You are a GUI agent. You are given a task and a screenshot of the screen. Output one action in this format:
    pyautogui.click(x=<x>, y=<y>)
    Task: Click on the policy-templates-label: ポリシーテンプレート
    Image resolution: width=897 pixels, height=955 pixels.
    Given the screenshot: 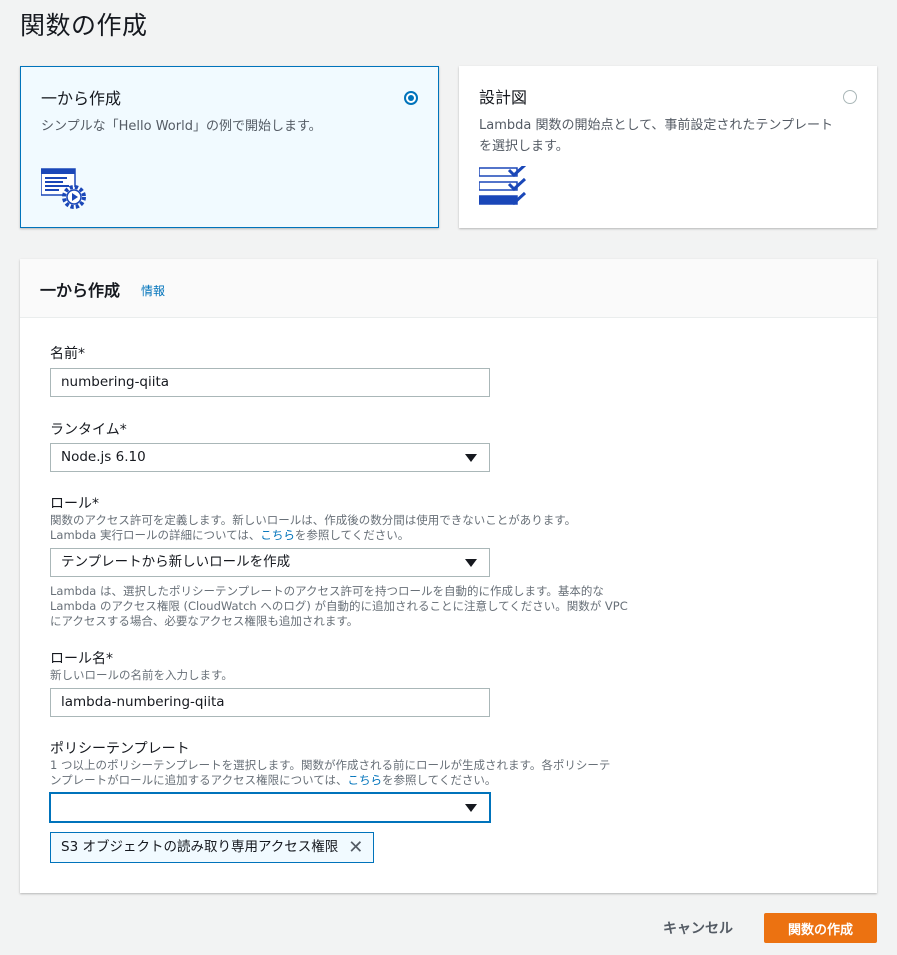 What is the action you would take?
    pyautogui.click(x=120, y=749)
    